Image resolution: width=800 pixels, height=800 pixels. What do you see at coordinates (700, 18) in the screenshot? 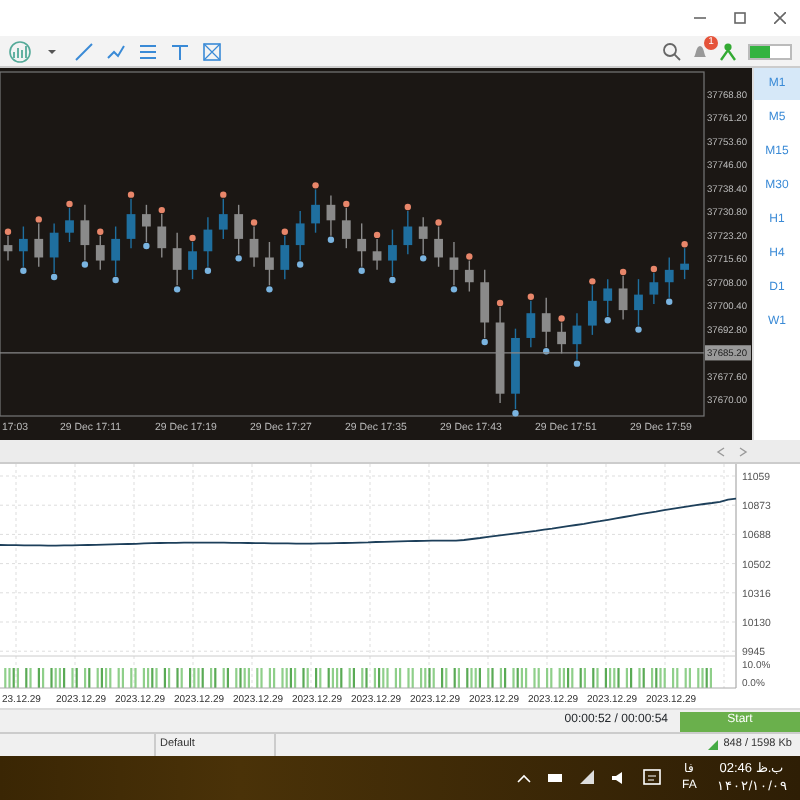
I see `minimize-icon` at bounding box center [700, 18].